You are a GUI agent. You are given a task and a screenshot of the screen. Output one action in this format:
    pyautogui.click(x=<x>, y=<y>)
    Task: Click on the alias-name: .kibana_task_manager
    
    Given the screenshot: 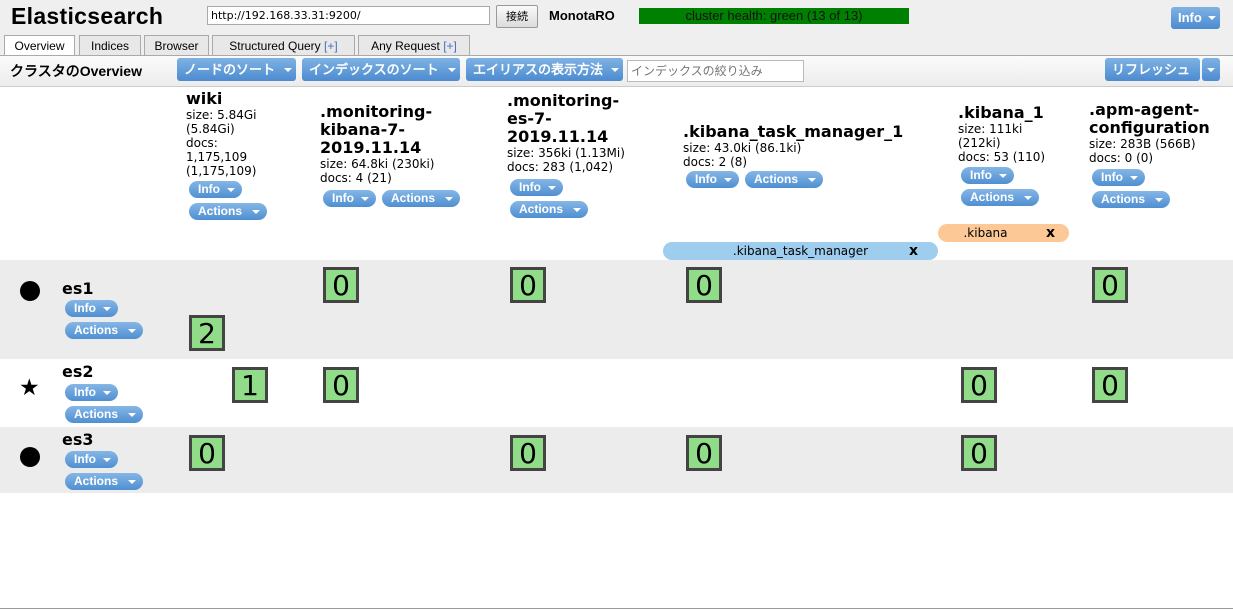 What is the action you would take?
    pyautogui.click(x=800, y=251)
    